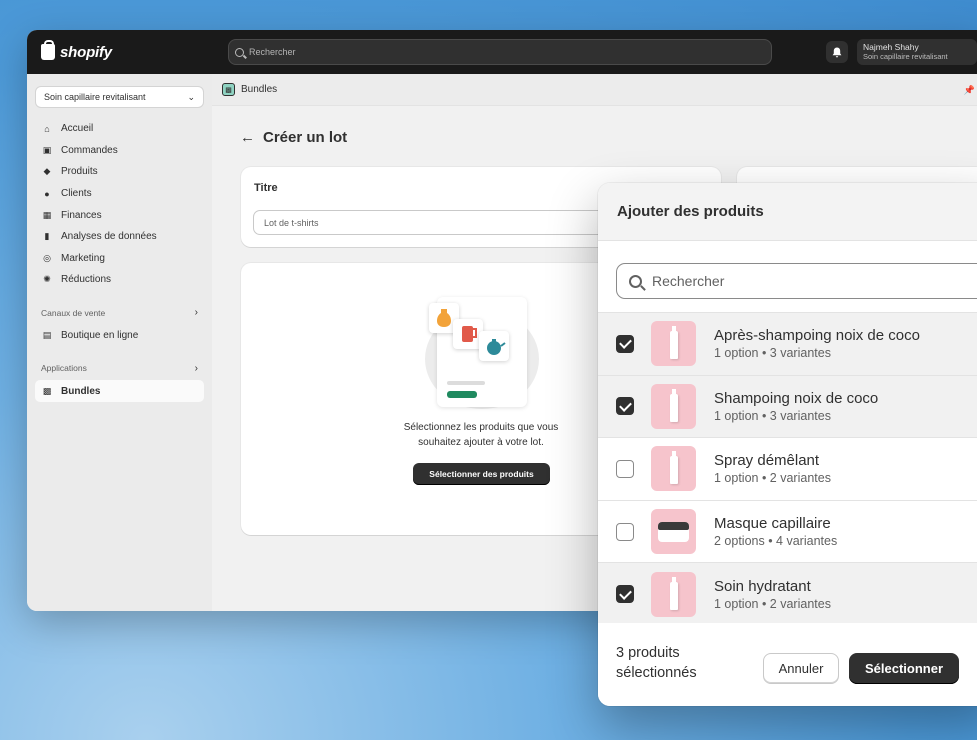  What do you see at coordinates (466, 383) in the screenshot?
I see `illustration-line` at bounding box center [466, 383].